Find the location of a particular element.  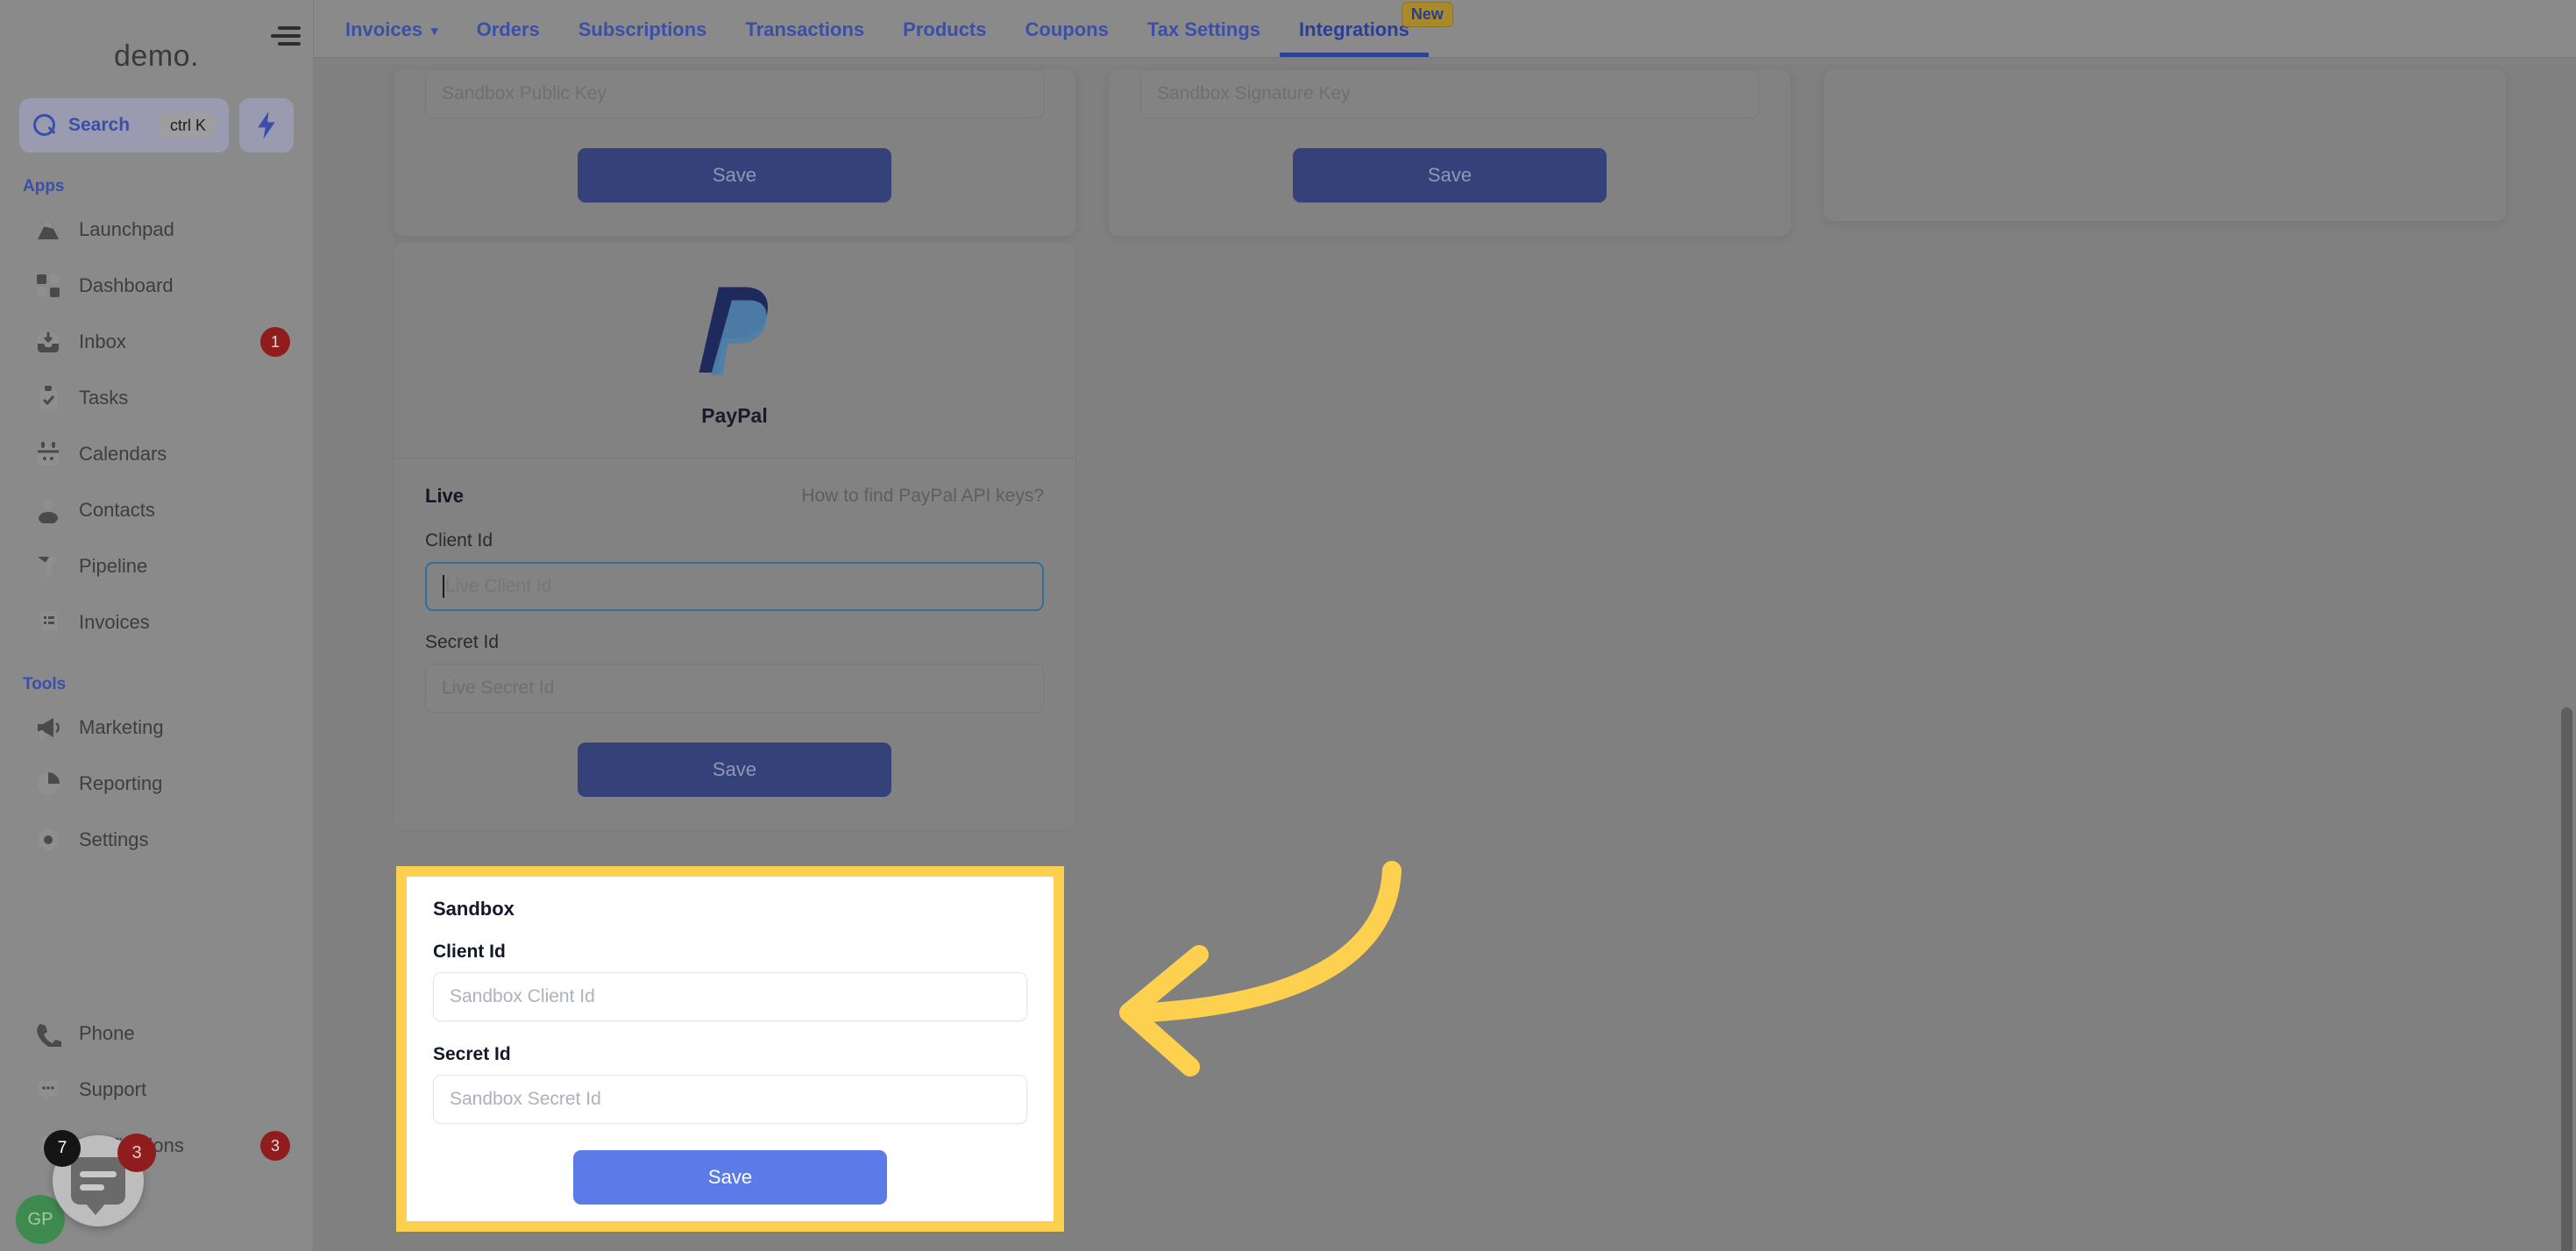

sidebar-item-label: Dashboard is located at coordinates (126, 285).